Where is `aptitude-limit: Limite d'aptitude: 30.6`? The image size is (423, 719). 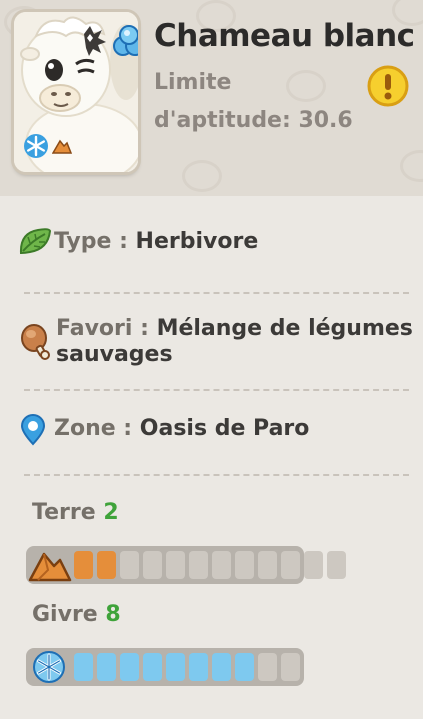
aptitude-limit: Limite d'aptitude: 30.6 is located at coordinates (253, 101).